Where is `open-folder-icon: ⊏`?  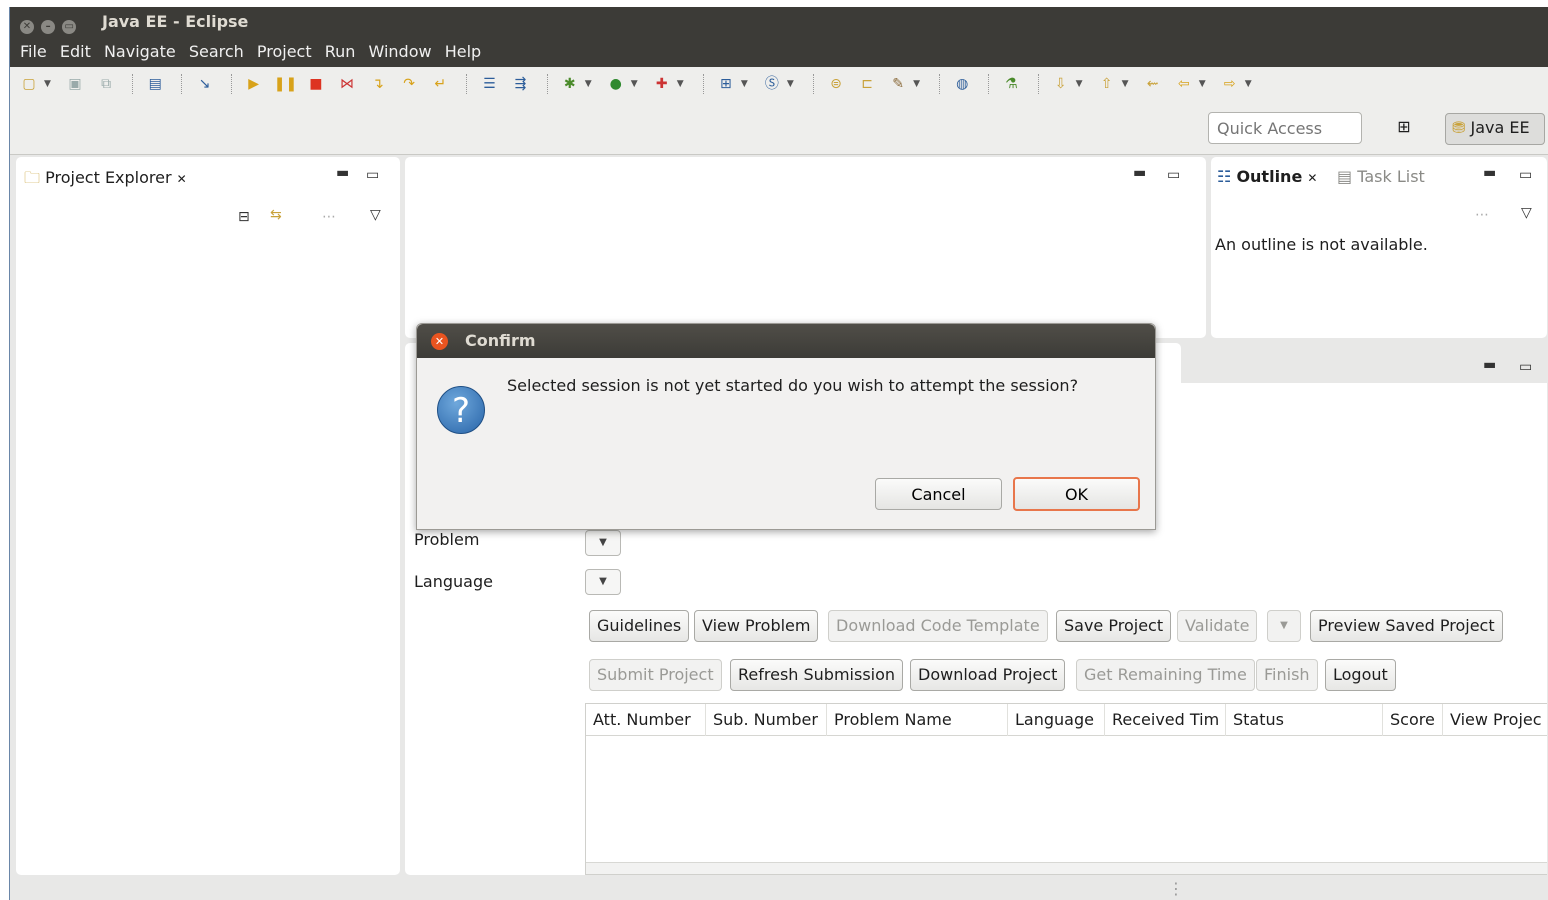 open-folder-icon: ⊏ is located at coordinates (867, 84).